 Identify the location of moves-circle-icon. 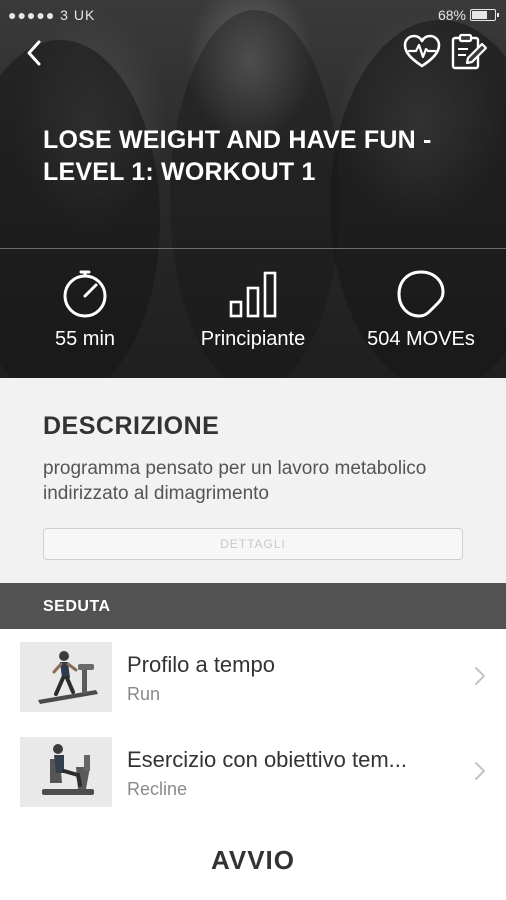
(421, 294).